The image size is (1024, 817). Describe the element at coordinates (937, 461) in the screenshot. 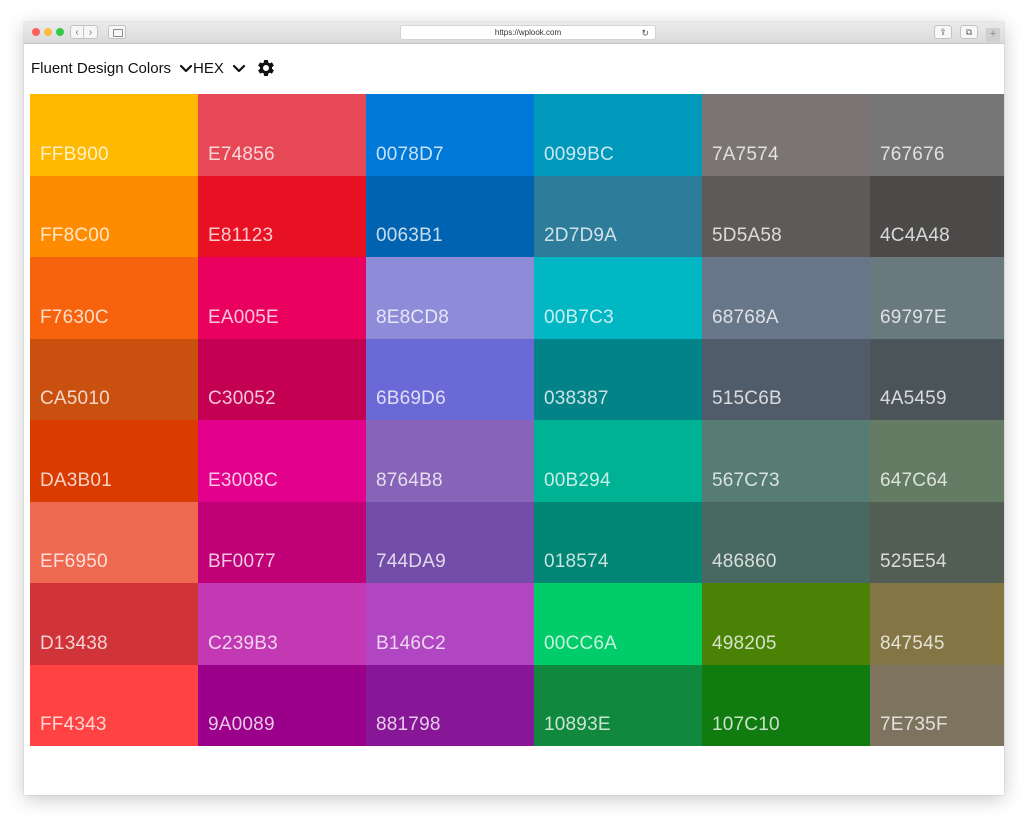

I see `color-swatch: 647C64` at that location.